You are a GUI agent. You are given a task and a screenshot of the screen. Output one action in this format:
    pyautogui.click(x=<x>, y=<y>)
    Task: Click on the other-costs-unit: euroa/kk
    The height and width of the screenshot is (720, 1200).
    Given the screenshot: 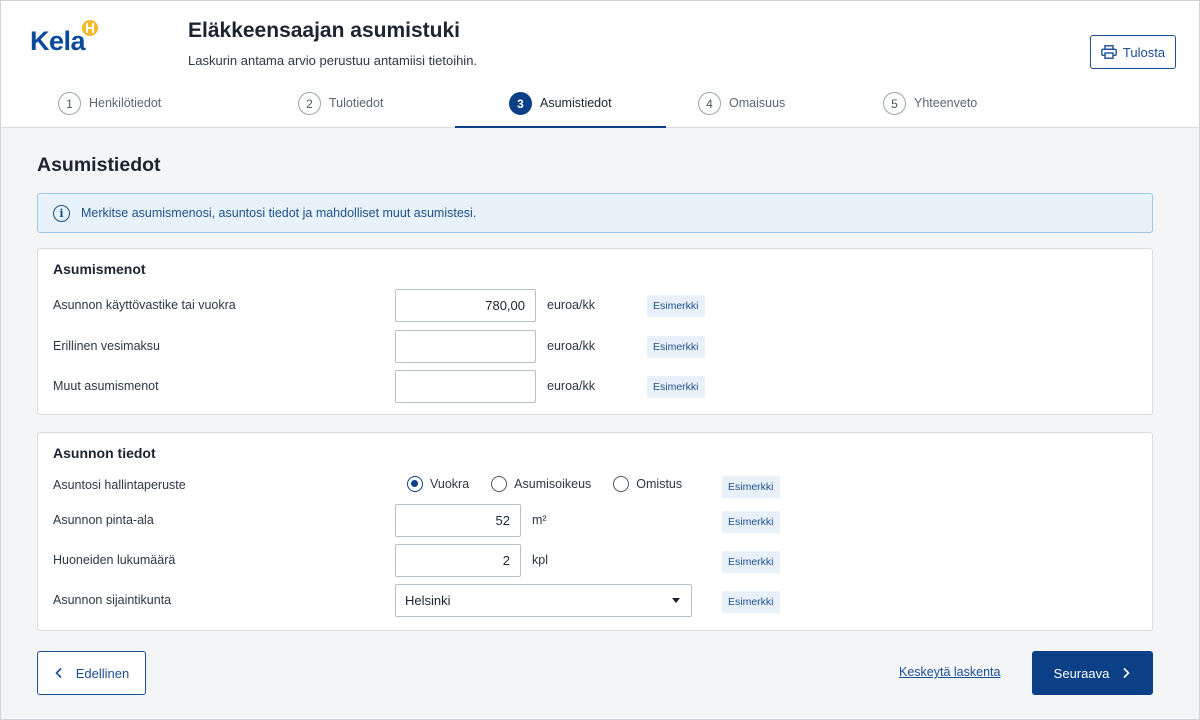 What is the action you would take?
    pyautogui.click(x=571, y=386)
    